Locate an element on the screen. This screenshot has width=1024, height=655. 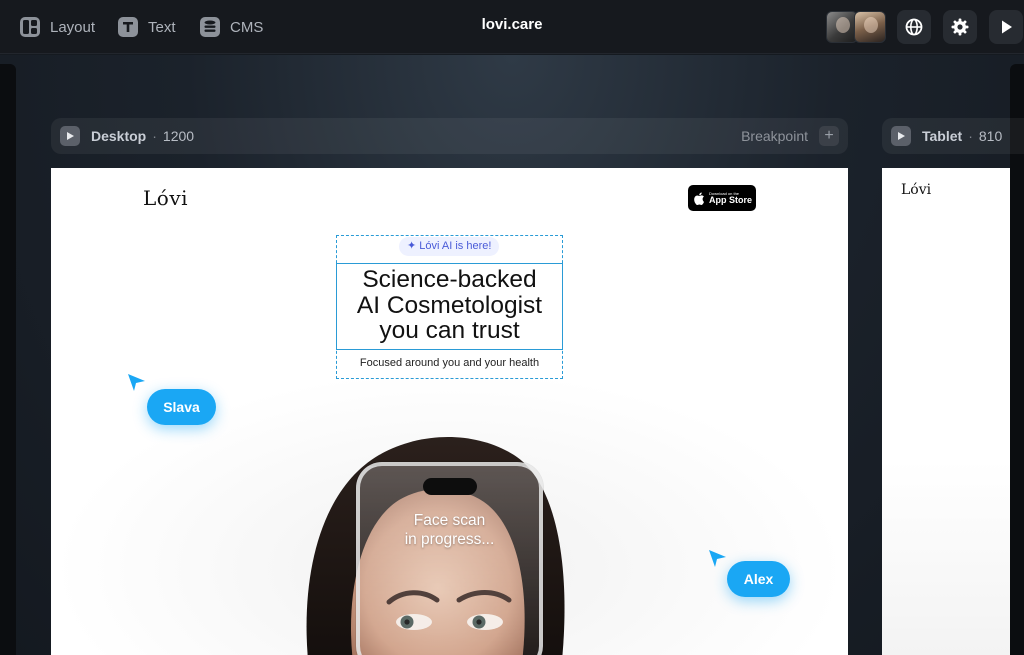
phone-notch is located at coordinates (450, 486).